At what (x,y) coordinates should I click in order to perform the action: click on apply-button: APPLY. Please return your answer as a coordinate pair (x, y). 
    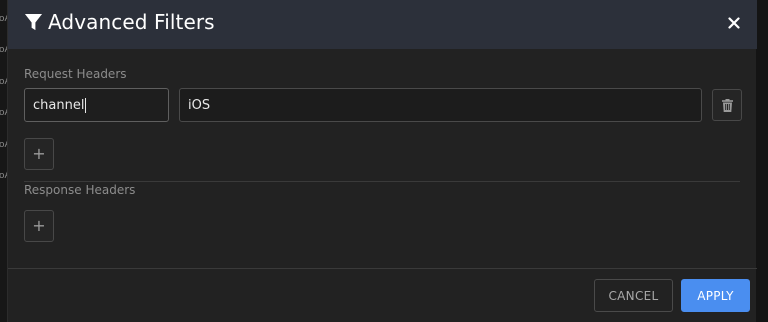
    Looking at the image, I should click on (715, 295).